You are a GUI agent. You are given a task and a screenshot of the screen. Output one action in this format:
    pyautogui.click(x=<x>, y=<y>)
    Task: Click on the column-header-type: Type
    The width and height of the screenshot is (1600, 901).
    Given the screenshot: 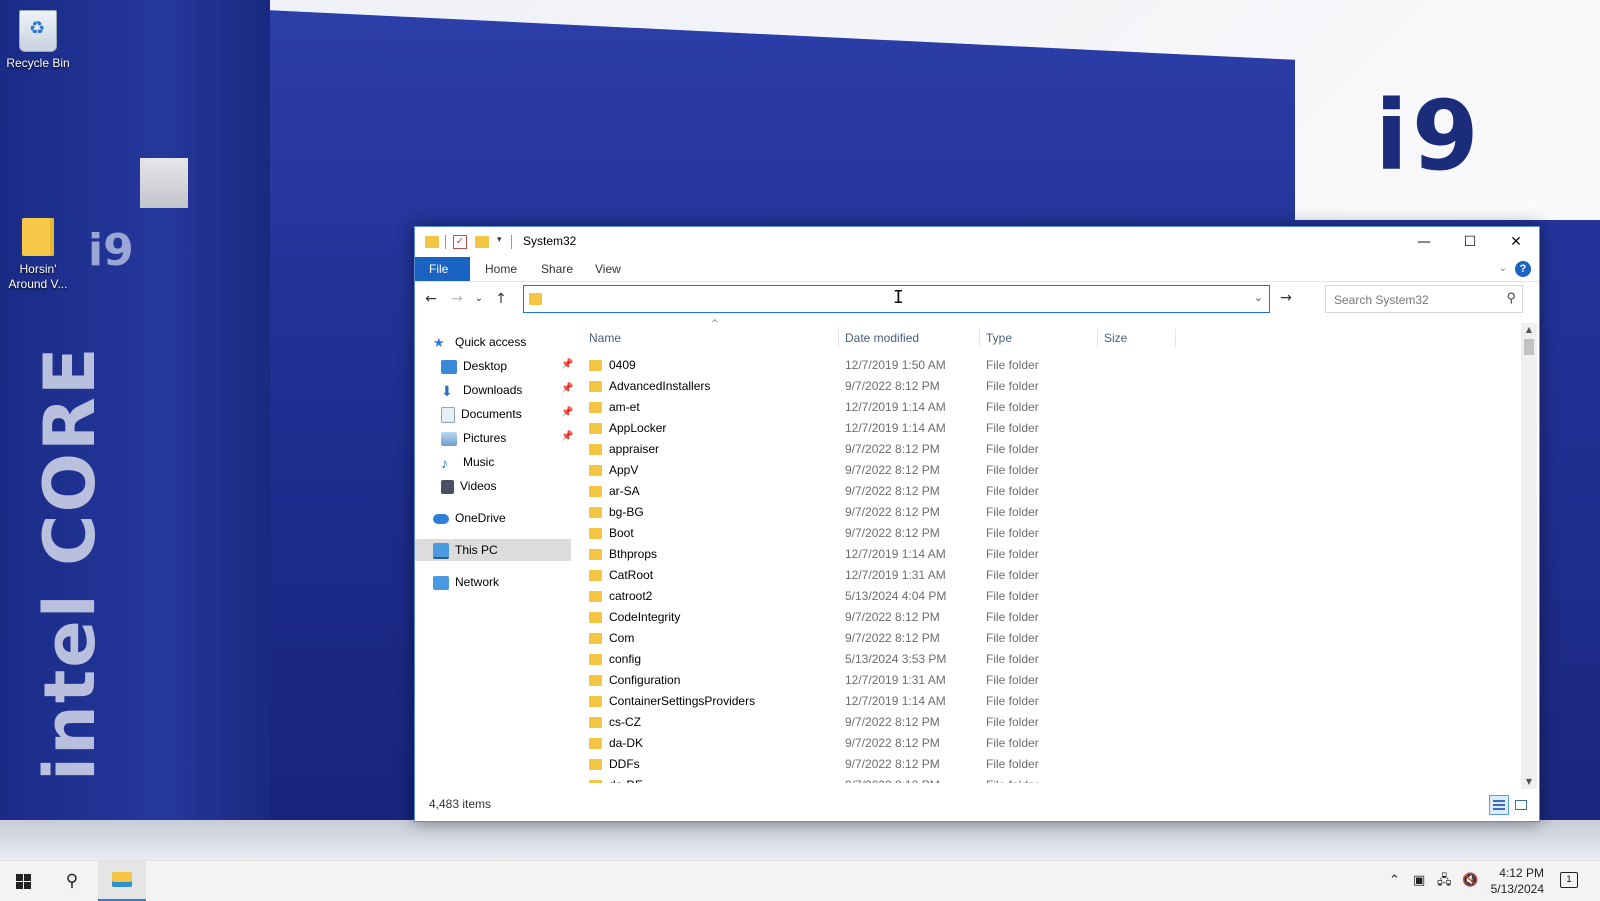 What is the action you would take?
    pyautogui.click(x=999, y=338)
    